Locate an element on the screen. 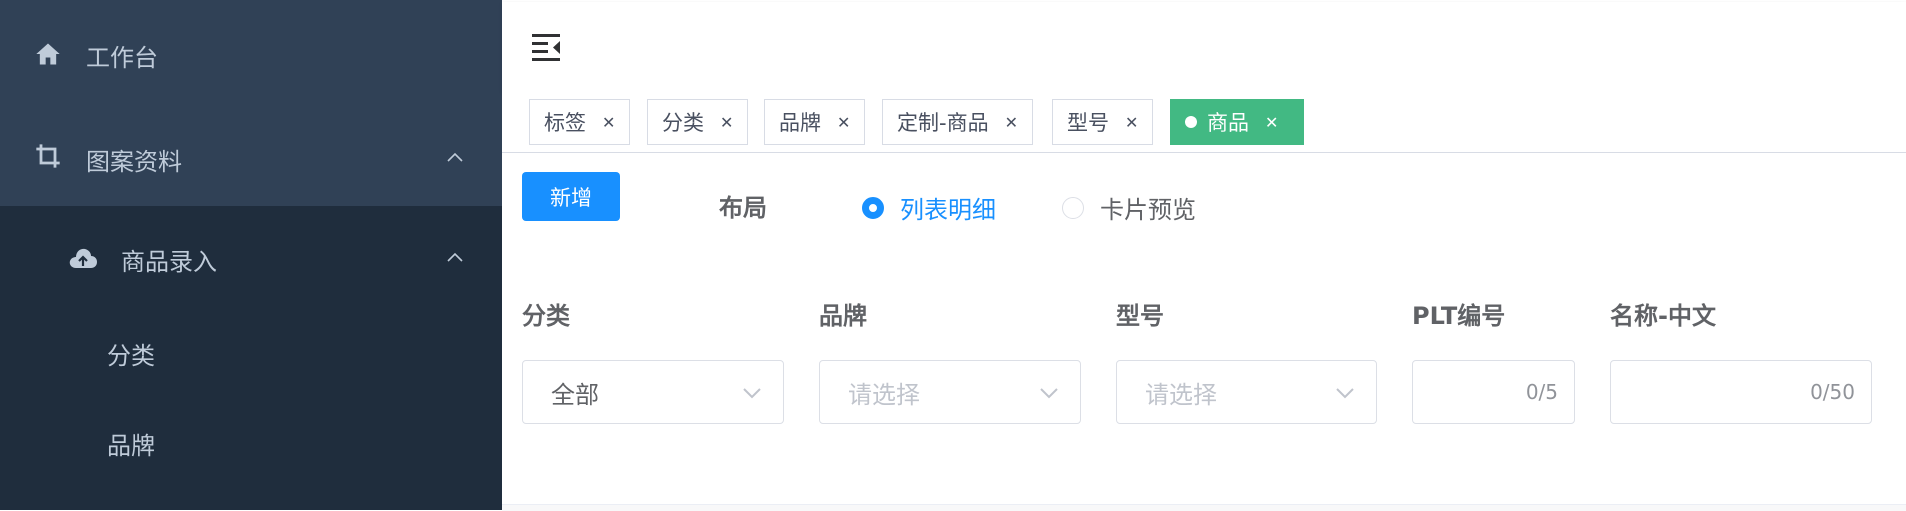 The height and width of the screenshot is (511, 1906). radio-card-preview: 卡片预览 is located at coordinates (1129, 207).